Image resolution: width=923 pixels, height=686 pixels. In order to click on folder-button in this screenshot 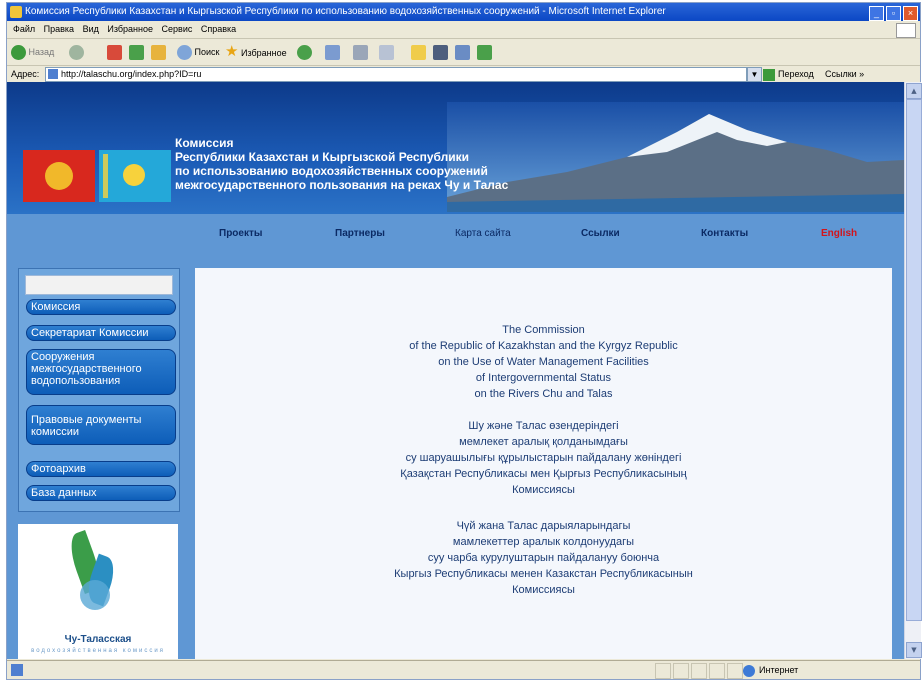, I will do `click(418, 52)`.